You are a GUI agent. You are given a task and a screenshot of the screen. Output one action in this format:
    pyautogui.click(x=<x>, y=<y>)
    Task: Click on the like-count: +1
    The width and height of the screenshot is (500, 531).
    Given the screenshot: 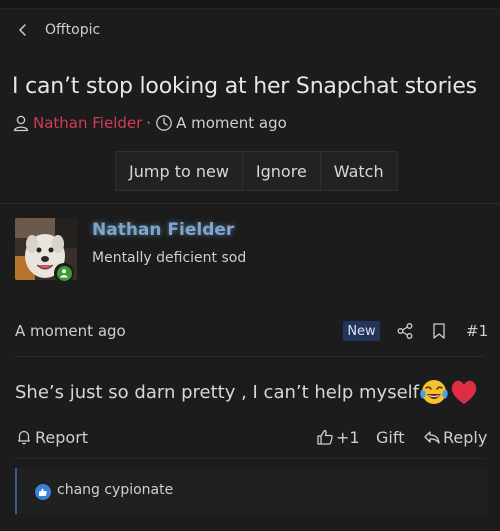 What is the action you would take?
    pyautogui.click(x=348, y=437)
    